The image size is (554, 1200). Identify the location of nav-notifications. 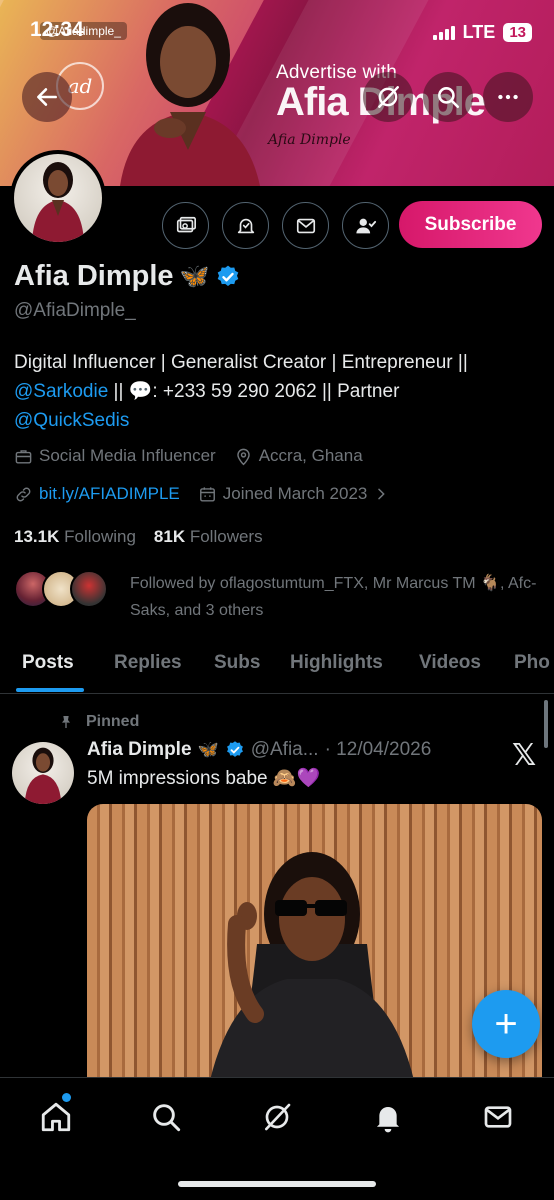
(388, 1117).